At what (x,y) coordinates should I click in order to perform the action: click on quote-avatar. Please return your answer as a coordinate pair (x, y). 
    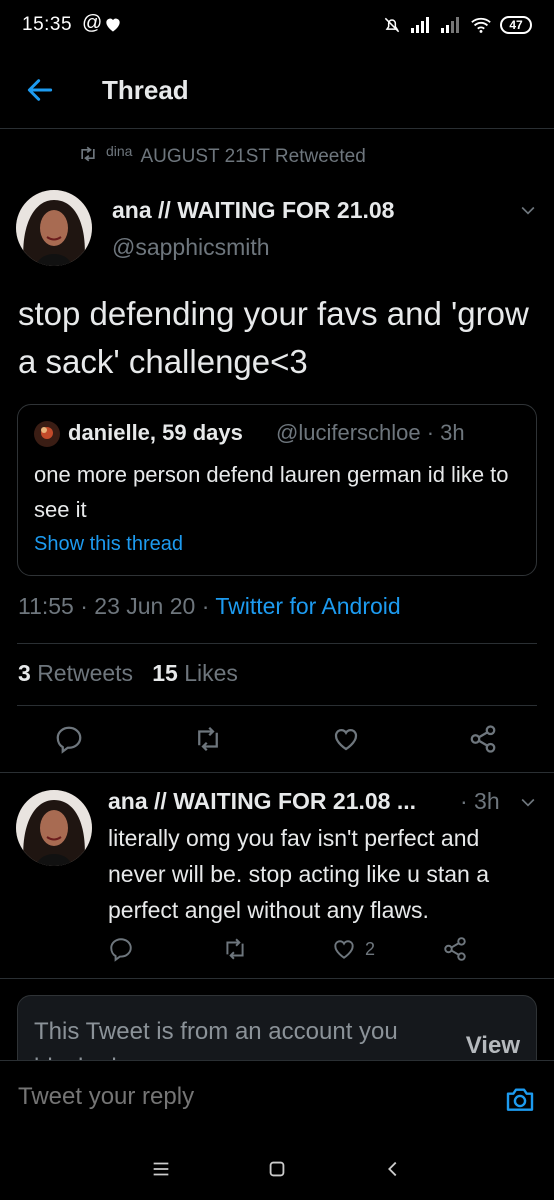
    Looking at the image, I should click on (47, 434).